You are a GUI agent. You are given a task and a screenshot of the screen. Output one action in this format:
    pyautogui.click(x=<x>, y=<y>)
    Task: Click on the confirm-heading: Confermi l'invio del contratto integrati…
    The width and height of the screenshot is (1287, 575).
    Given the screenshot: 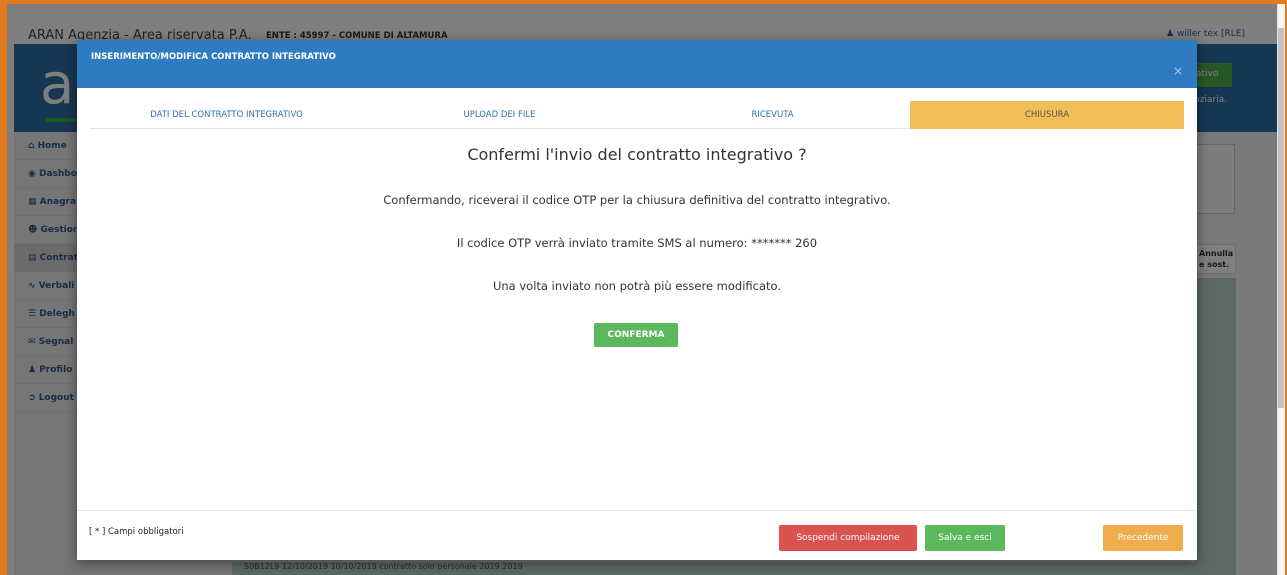 What is the action you would take?
    pyautogui.click(x=637, y=154)
    